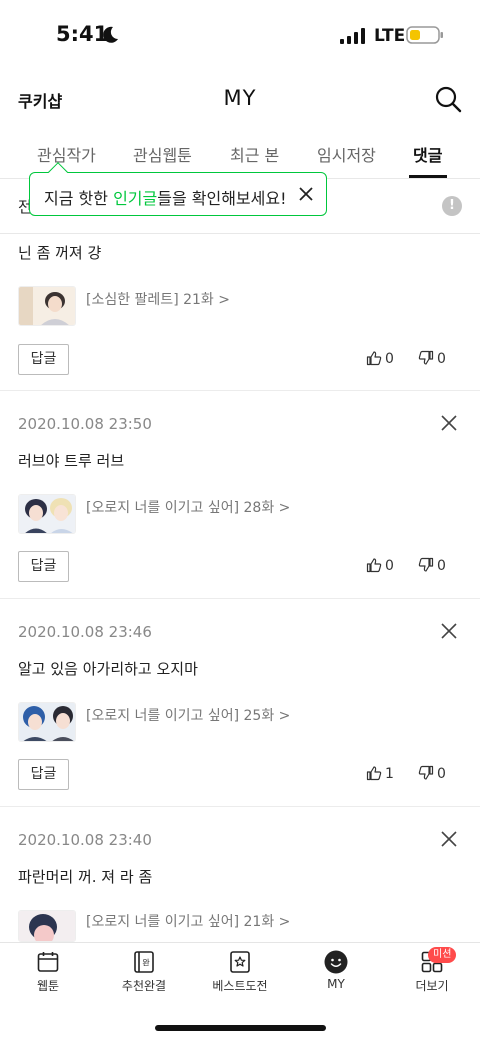  I want to click on moon-icon, so click(110, 34).